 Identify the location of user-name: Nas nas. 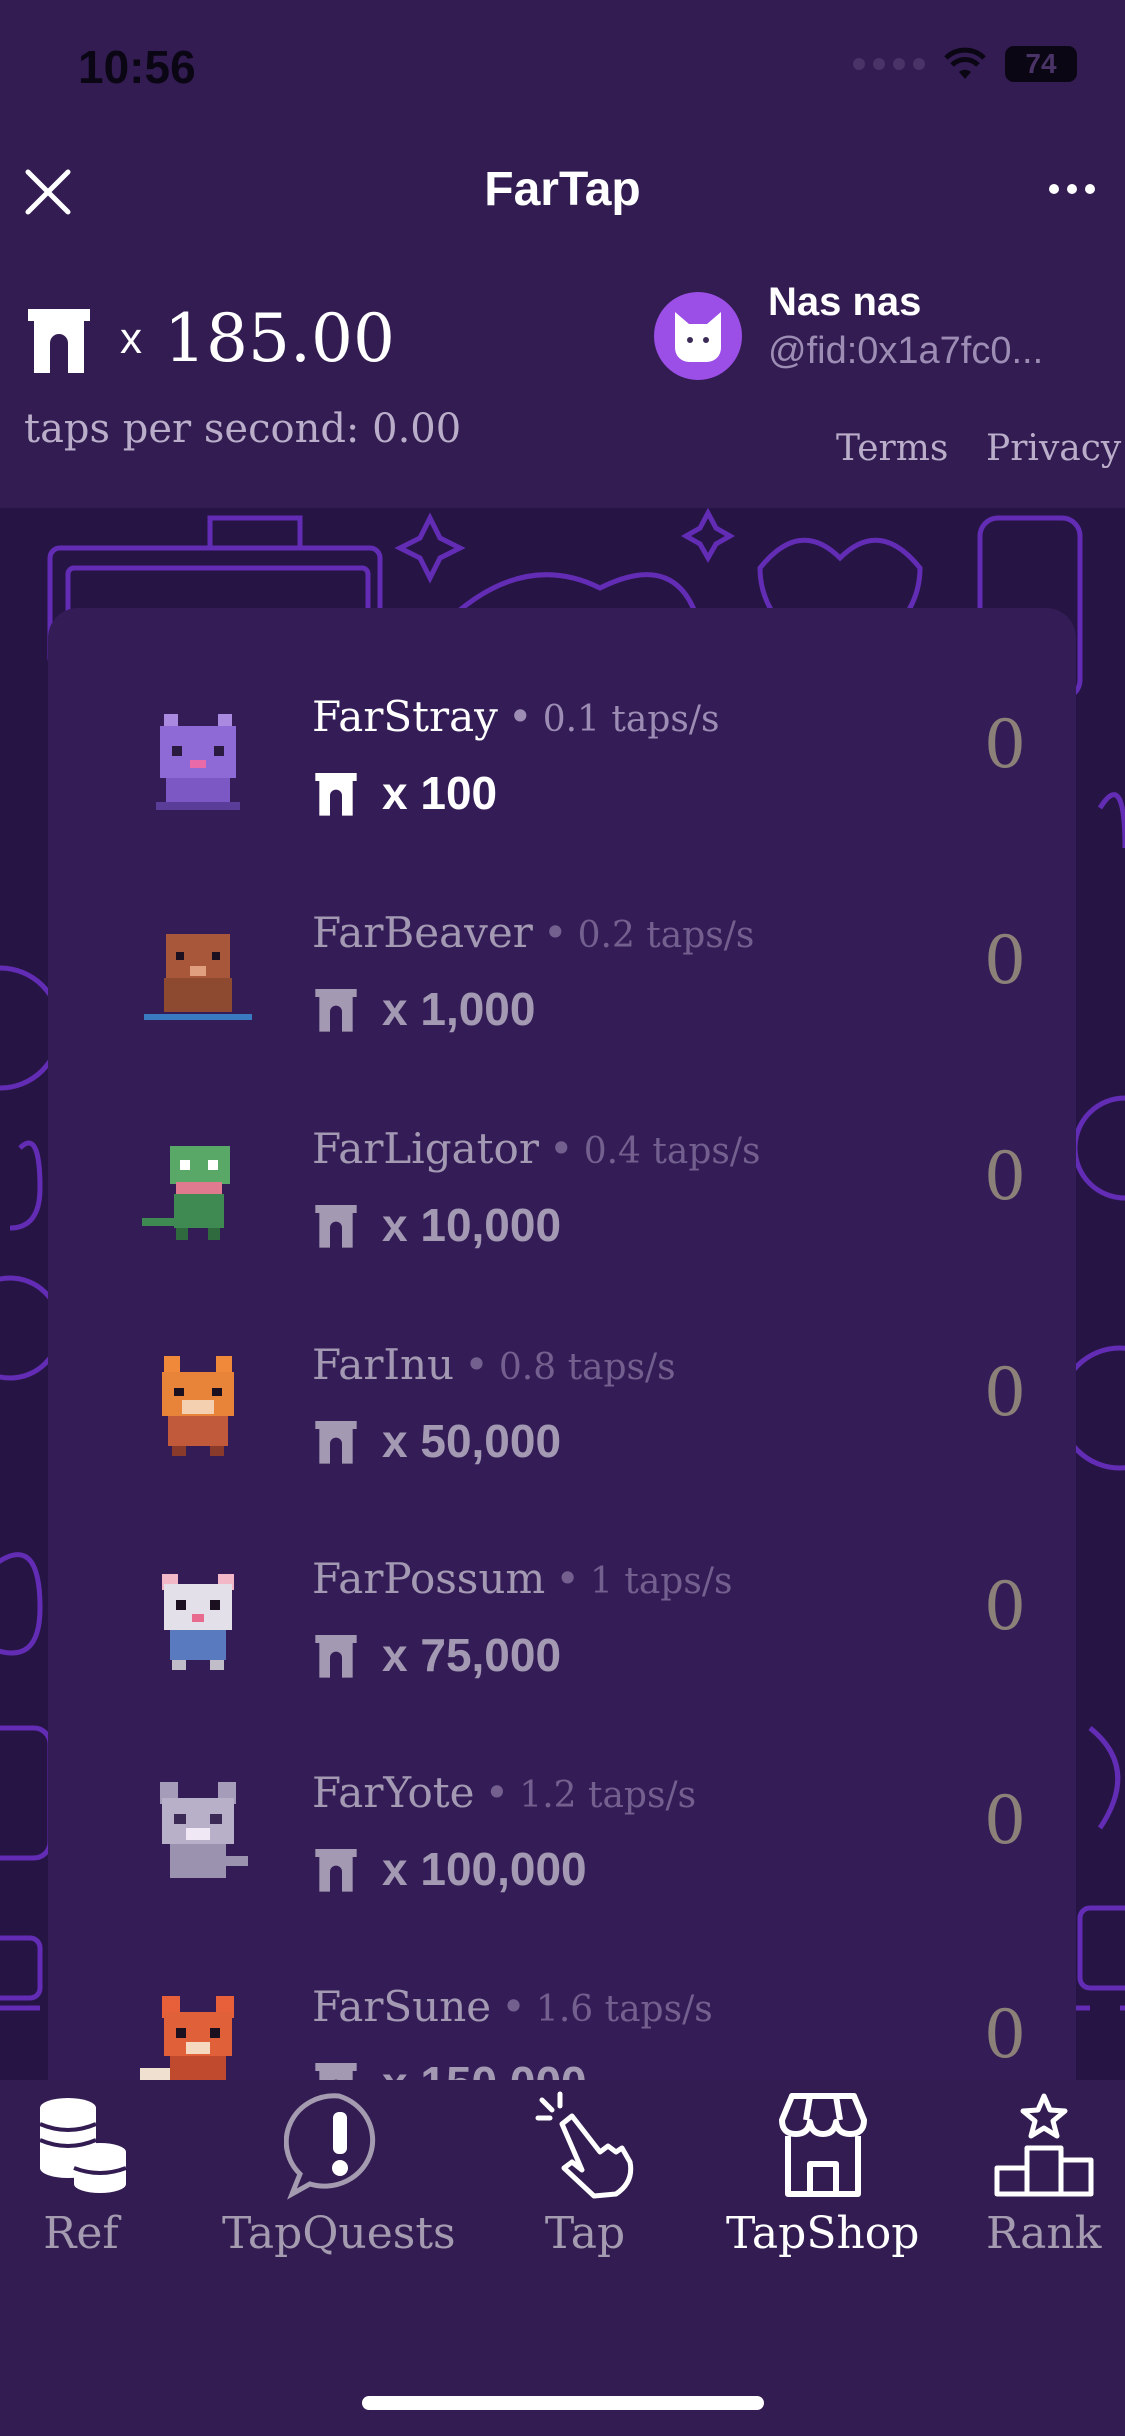
(845, 302).